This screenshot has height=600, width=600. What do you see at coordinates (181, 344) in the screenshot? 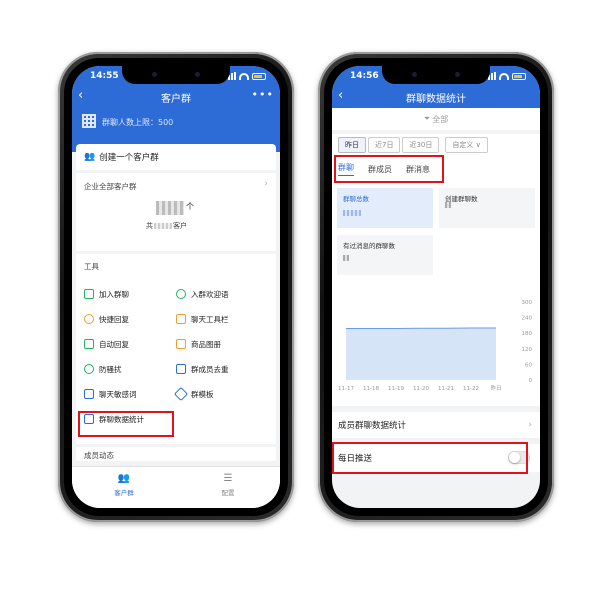
I see `catalog-icon` at bounding box center [181, 344].